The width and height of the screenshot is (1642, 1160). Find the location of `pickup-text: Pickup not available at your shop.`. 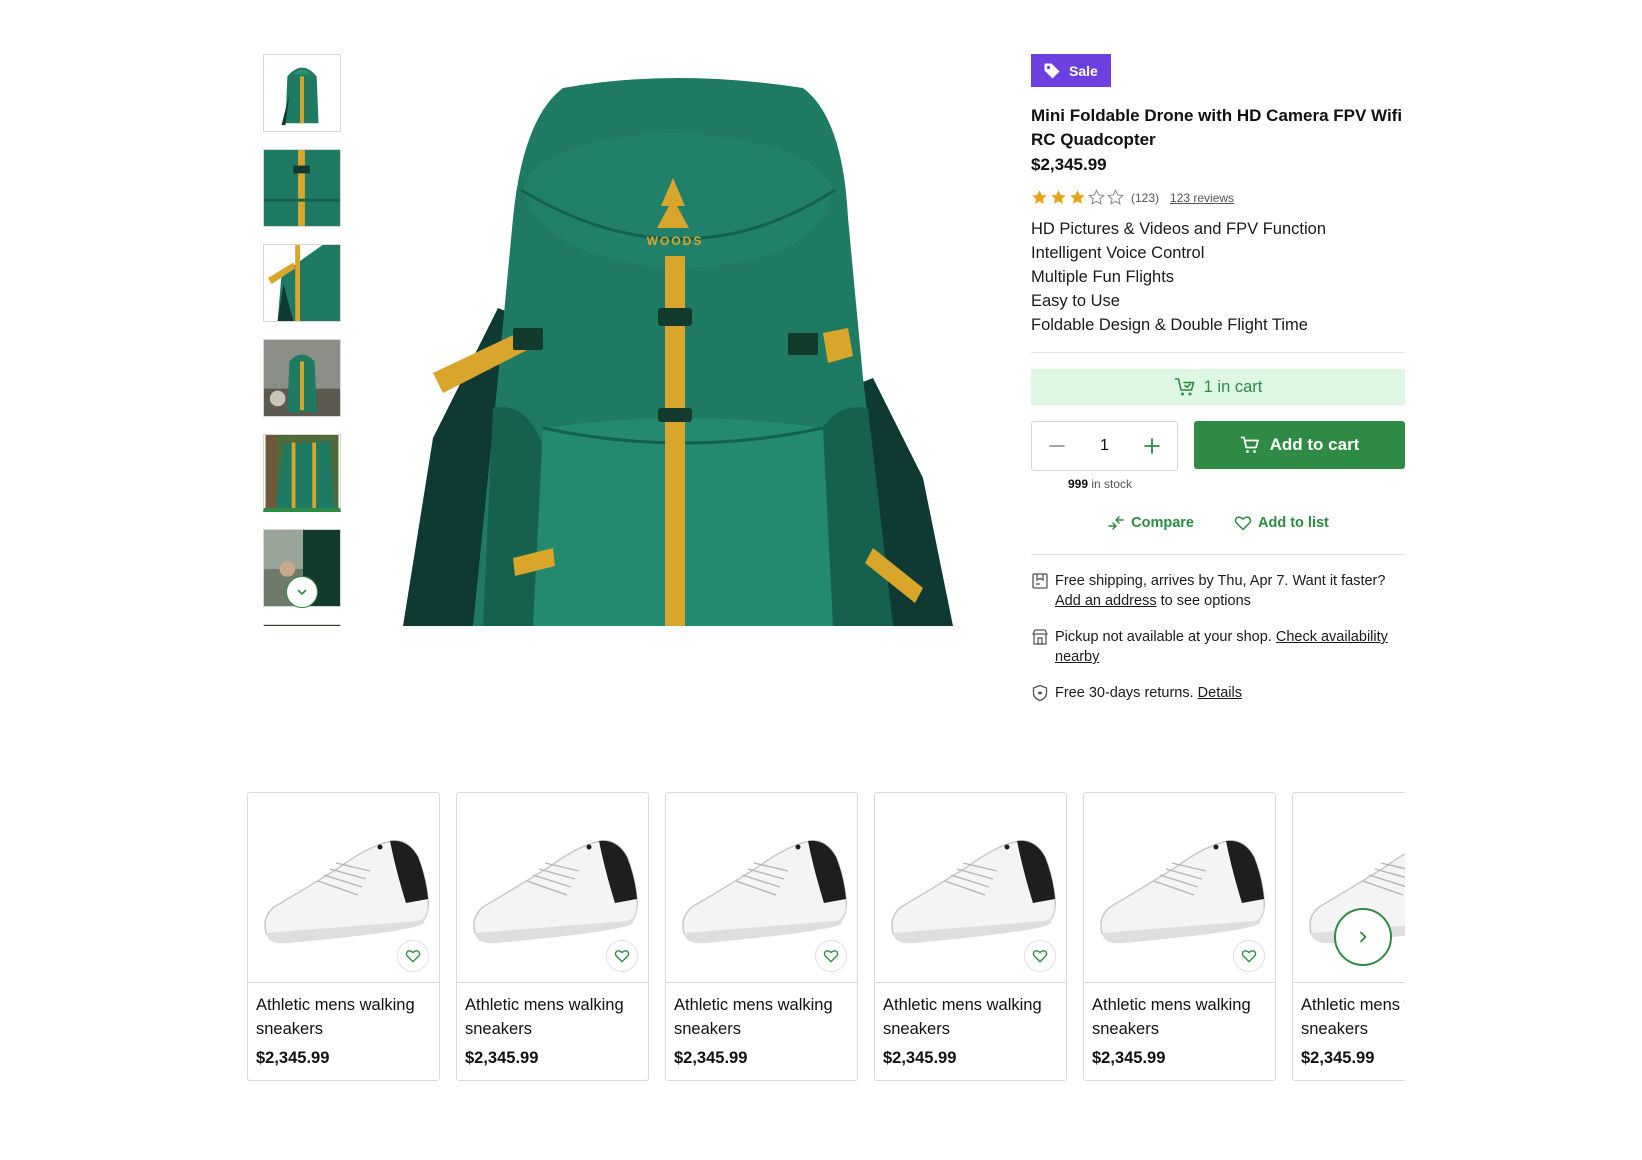

pickup-text: Pickup not available at your shop. is located at coordinates (1163, 637).